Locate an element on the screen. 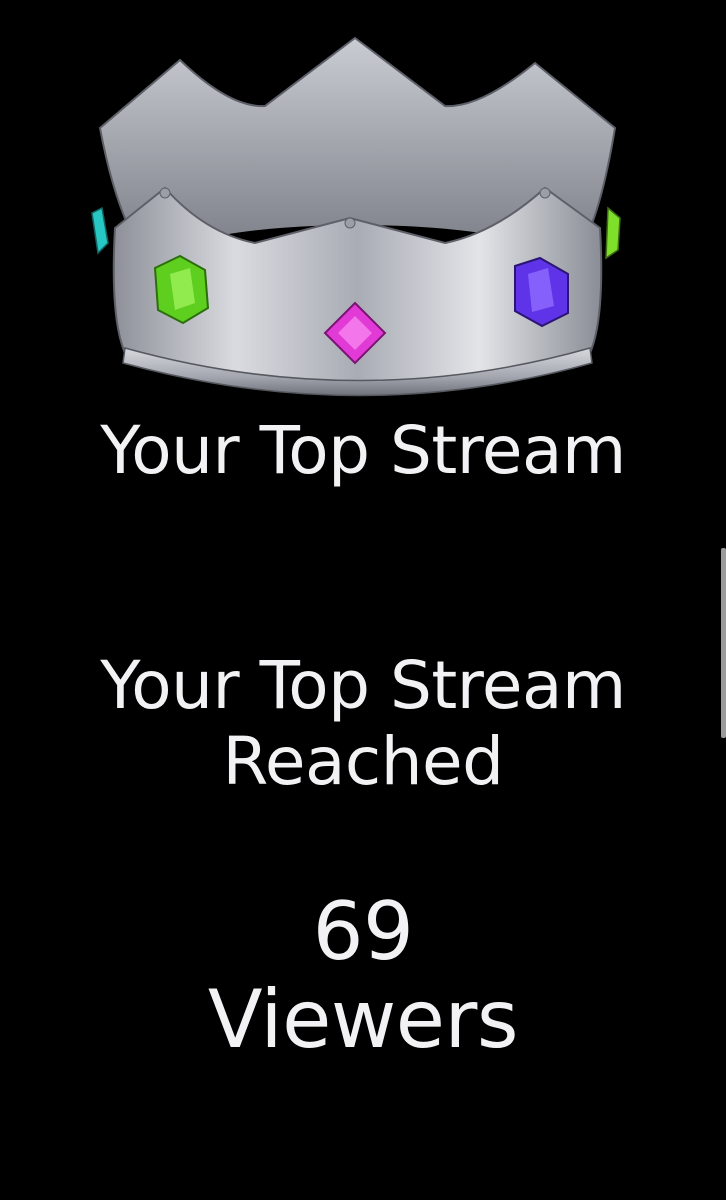 This screenshot has height=1200, width=726. caption-line-2: Reached is located at coordinates (363, 761).